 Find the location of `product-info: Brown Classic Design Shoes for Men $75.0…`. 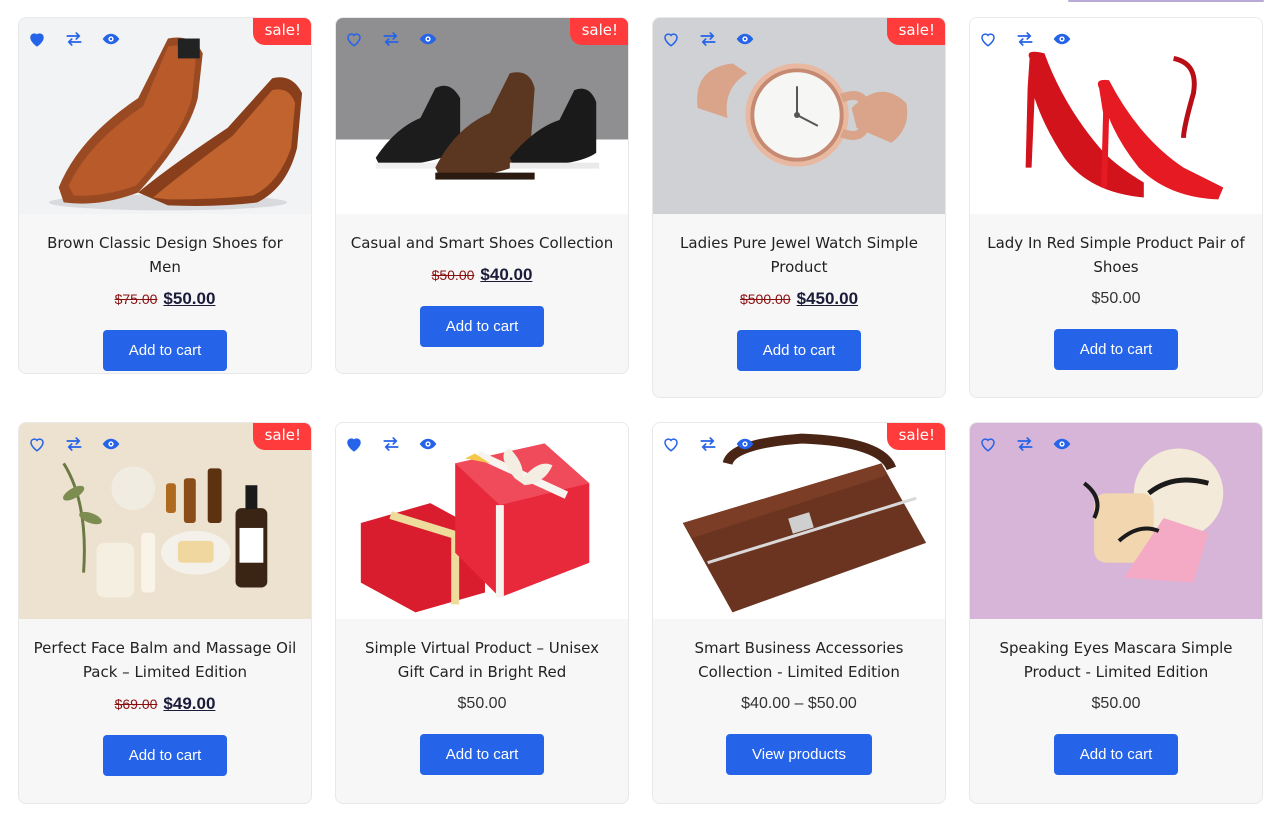

product-info: Brown Classic Design Shoes for Men $75.0… is located at coordinates (165, 293).